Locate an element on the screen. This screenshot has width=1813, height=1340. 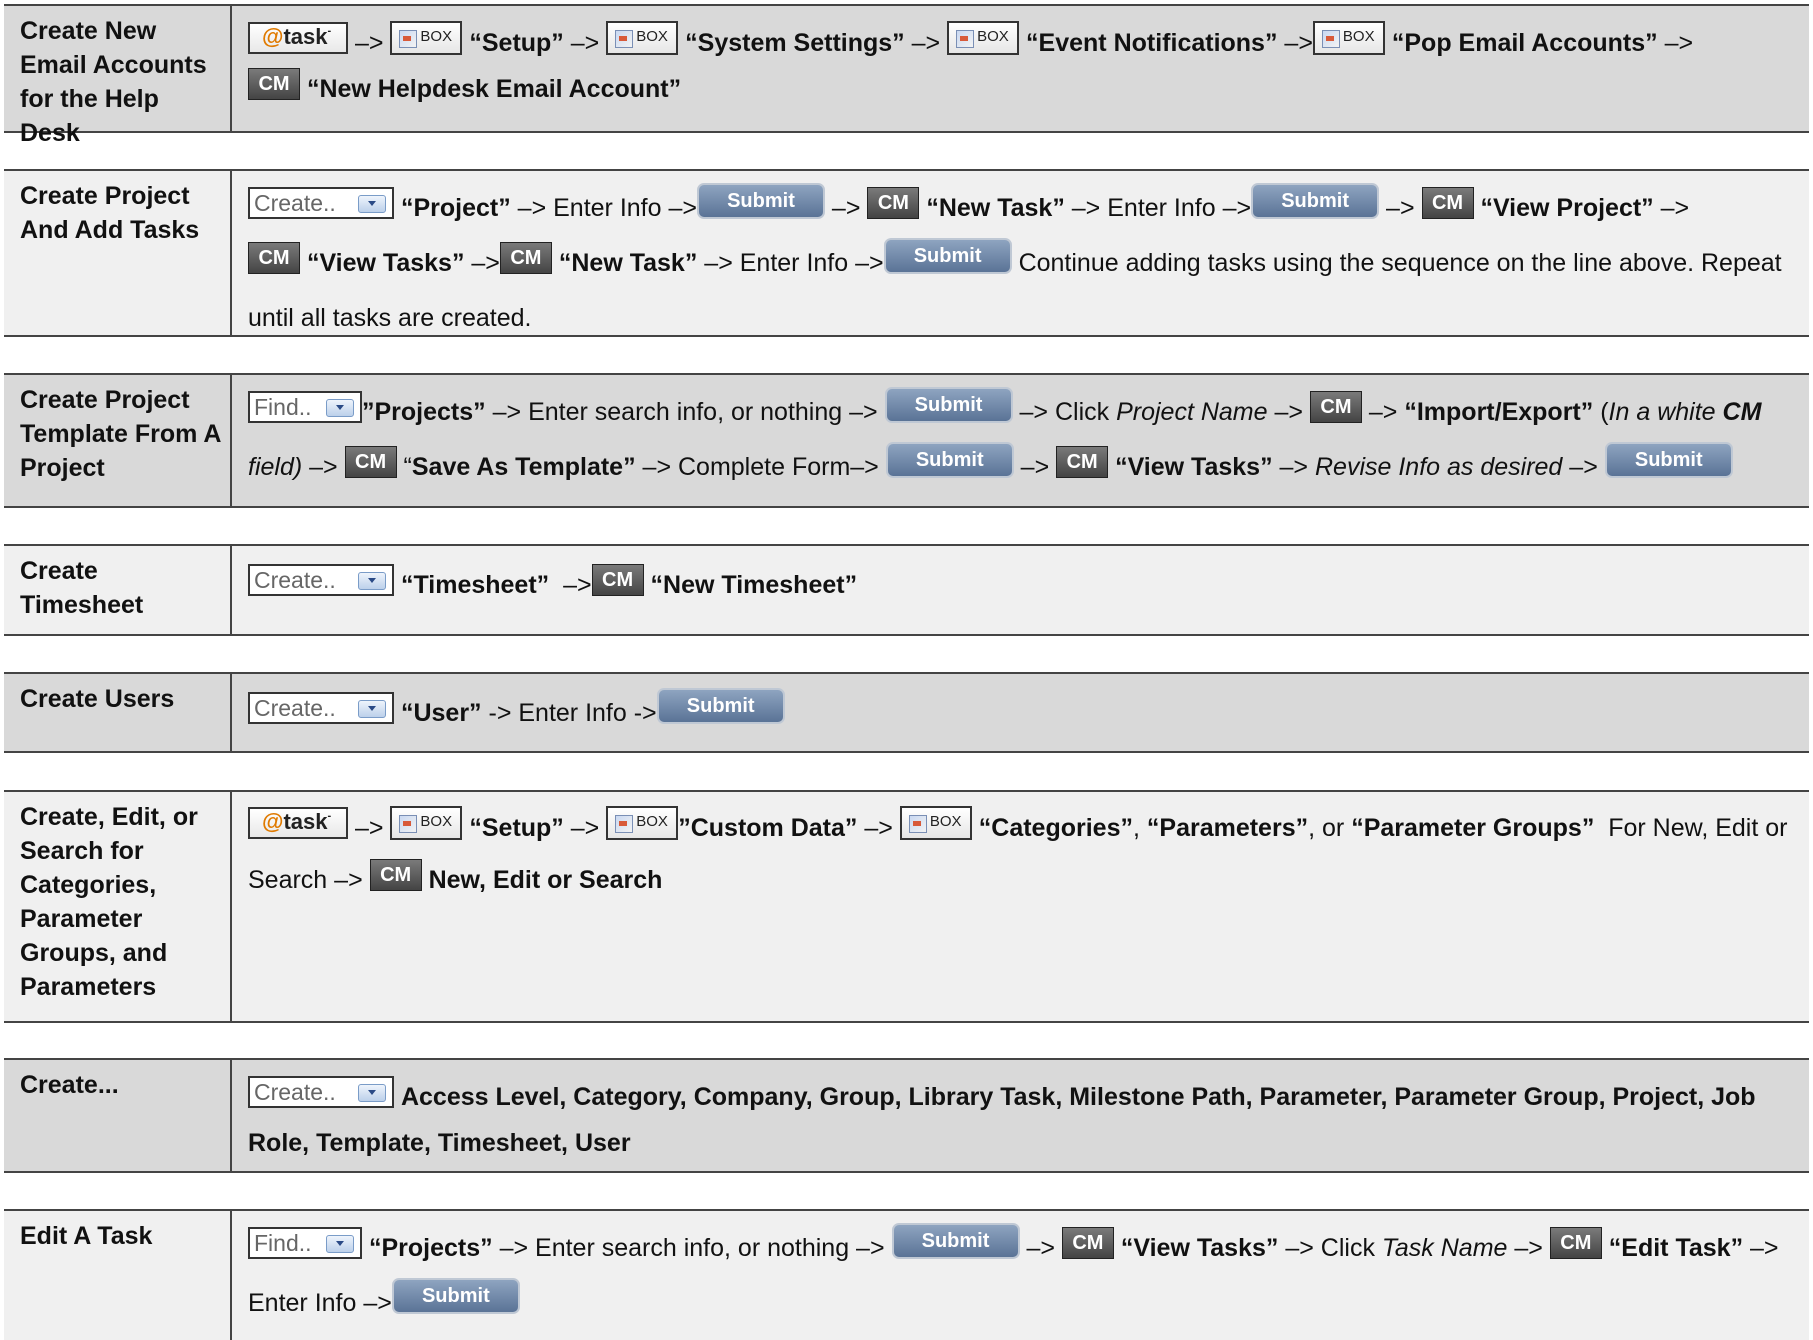
step-new-helpdesk: “New Helpdesk Email Account” is located at coordinates (494, 89).